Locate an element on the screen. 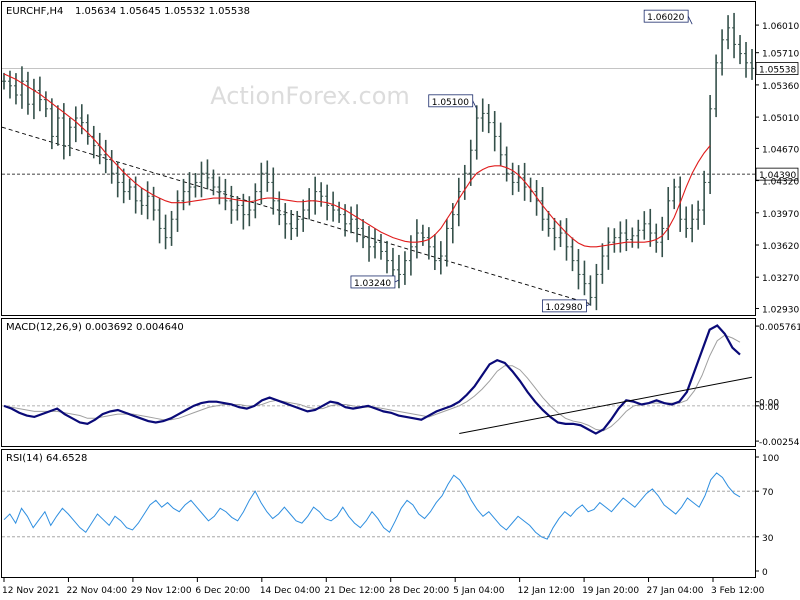 Image resolution: width=800 pixels, height=600 pixels. rsi-axis-label: 70 is located at coordinates (768, 493).